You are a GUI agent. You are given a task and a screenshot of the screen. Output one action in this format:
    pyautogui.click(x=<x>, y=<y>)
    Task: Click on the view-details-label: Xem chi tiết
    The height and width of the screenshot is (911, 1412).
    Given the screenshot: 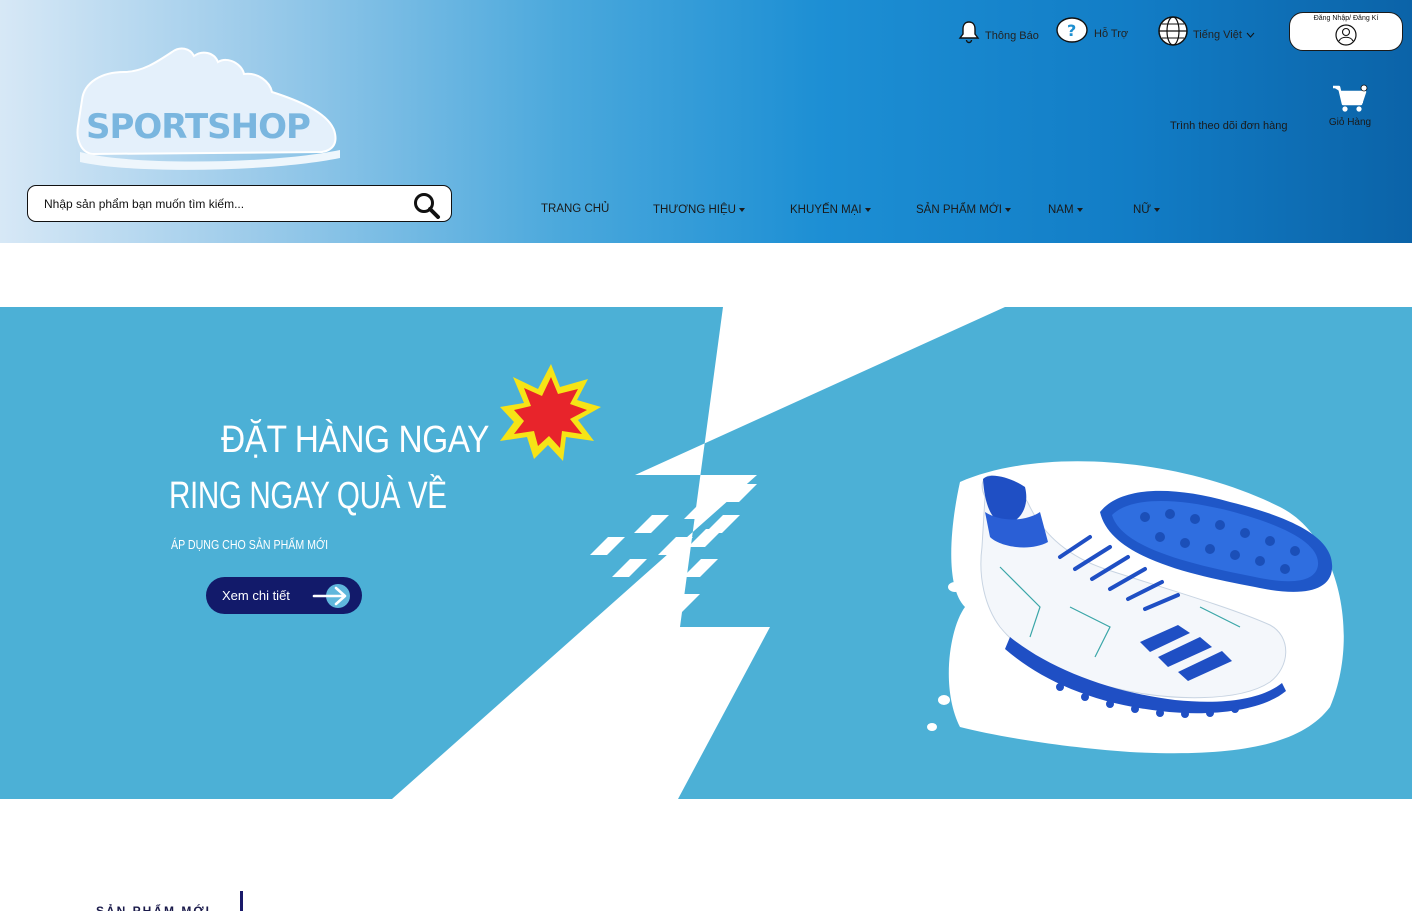 What is the action you would take?
    pyautogui.click(x=256, y=595)
    